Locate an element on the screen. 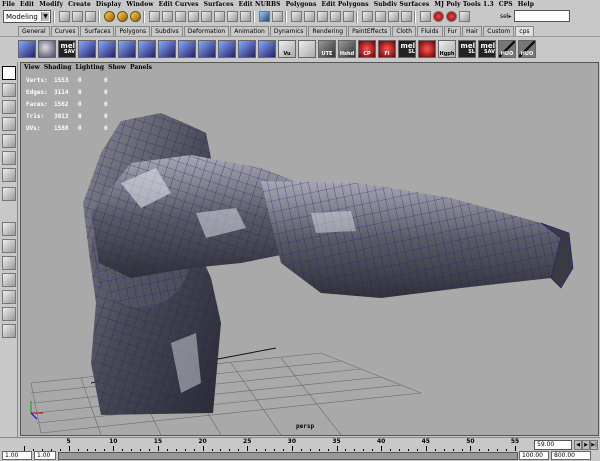 The height and width of the screenshot is (461, 600). panel-menu-show: Show is located at coordinates (117, 67).